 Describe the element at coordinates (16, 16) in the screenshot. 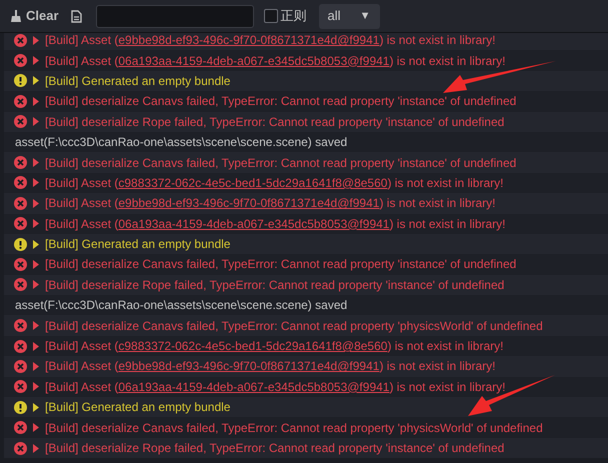

I see `broom-icon` at that location.